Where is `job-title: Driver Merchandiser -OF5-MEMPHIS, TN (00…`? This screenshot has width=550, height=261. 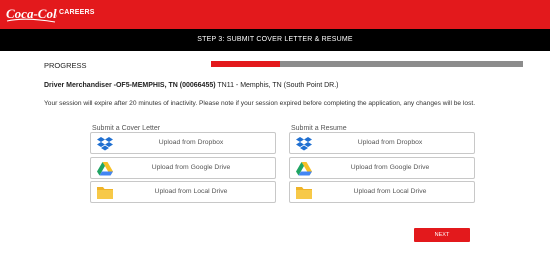 job-title: Driver Merchandiser -OF5-MEMPHIS, TN (00… is located at coordinates (130, 85).